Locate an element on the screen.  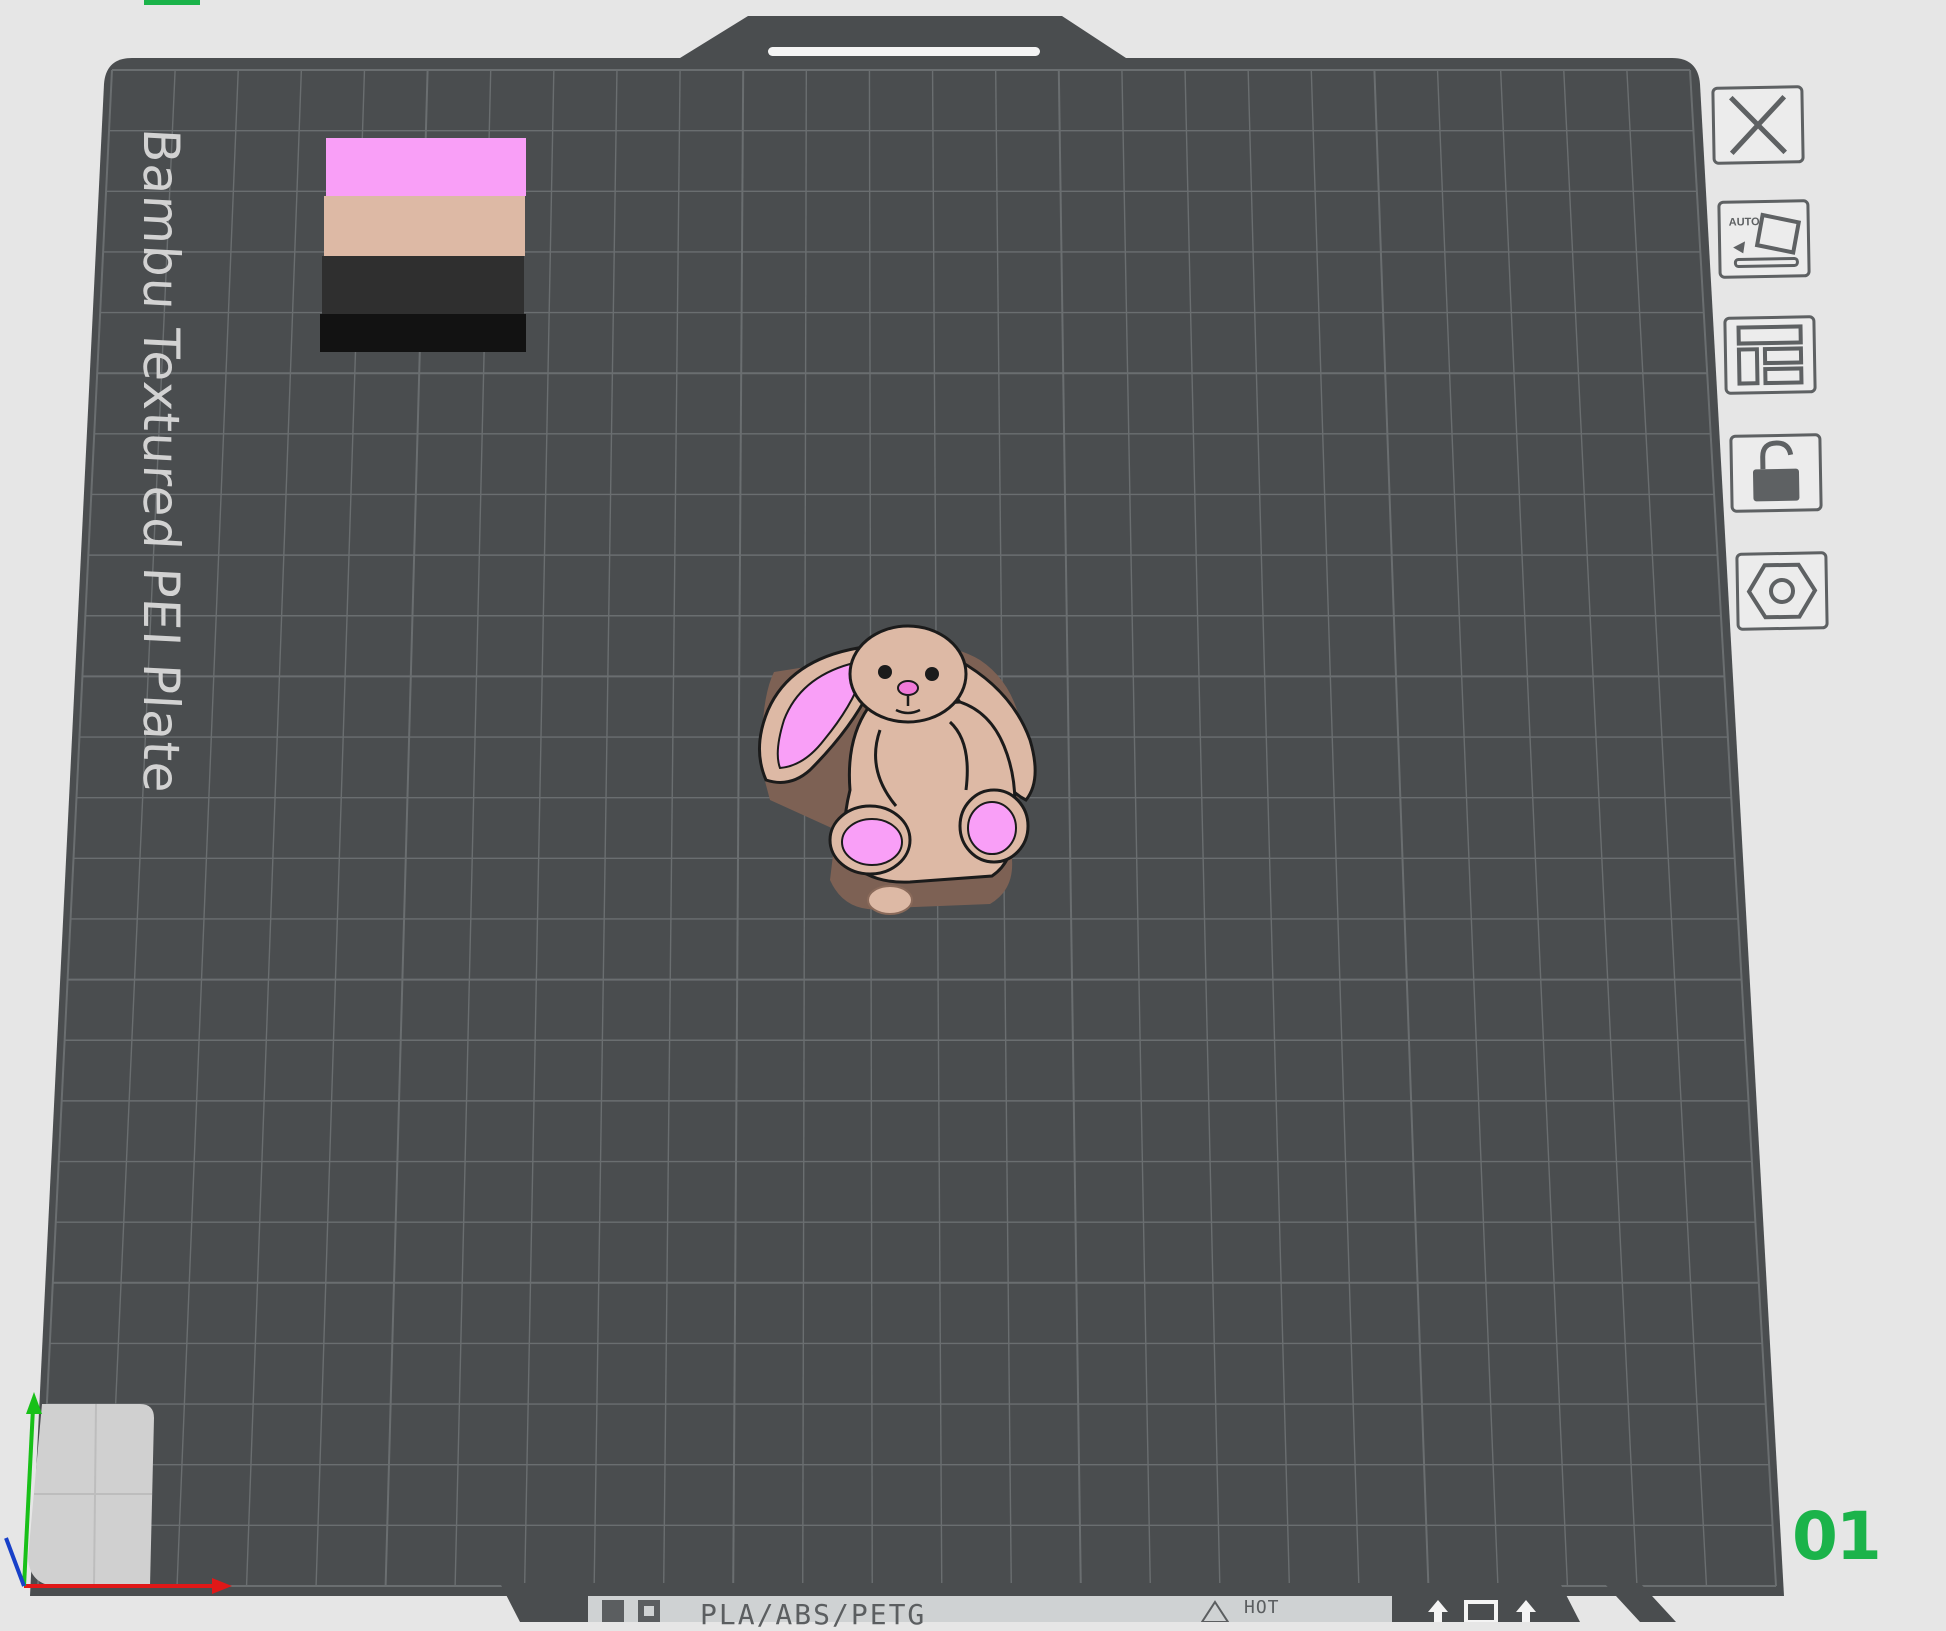
unlock-icon is located at coordinates (1776, 471).